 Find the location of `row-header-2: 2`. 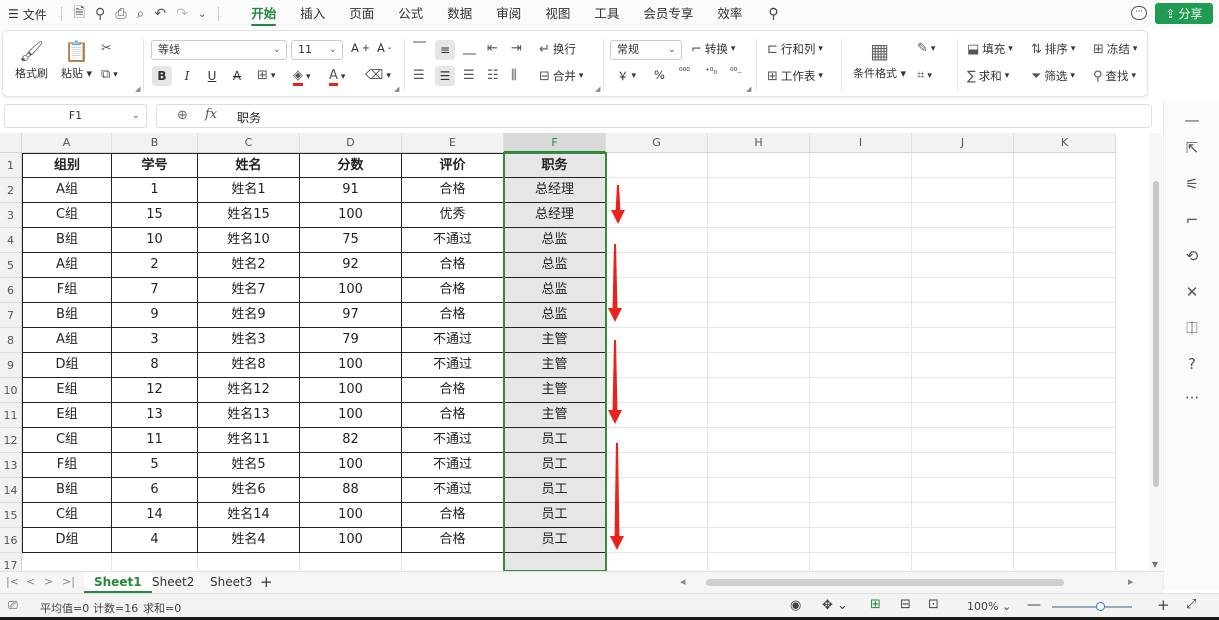

row-header-2: 2 is located at coordinates (11, 190).